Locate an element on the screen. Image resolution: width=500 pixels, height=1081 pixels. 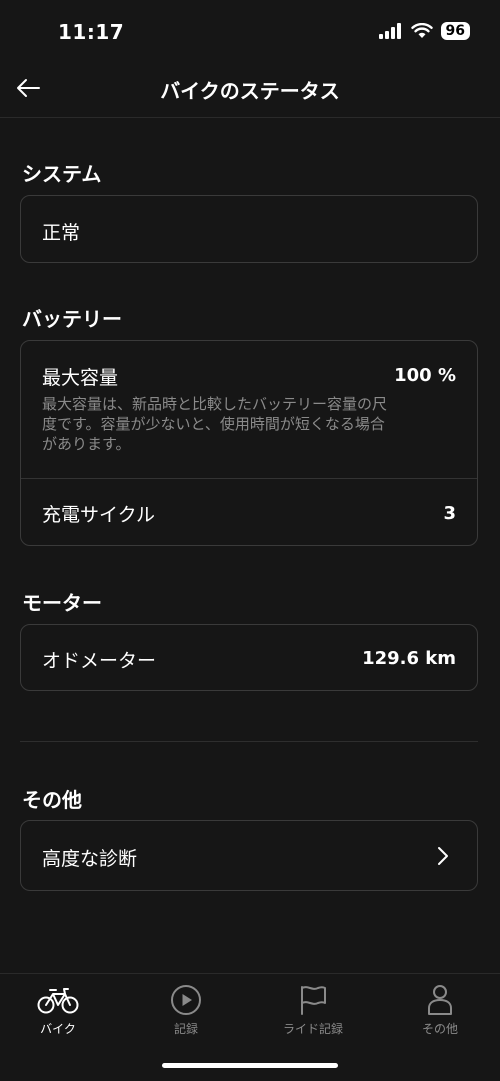
person-icon is located at coordinates (440, 1000).